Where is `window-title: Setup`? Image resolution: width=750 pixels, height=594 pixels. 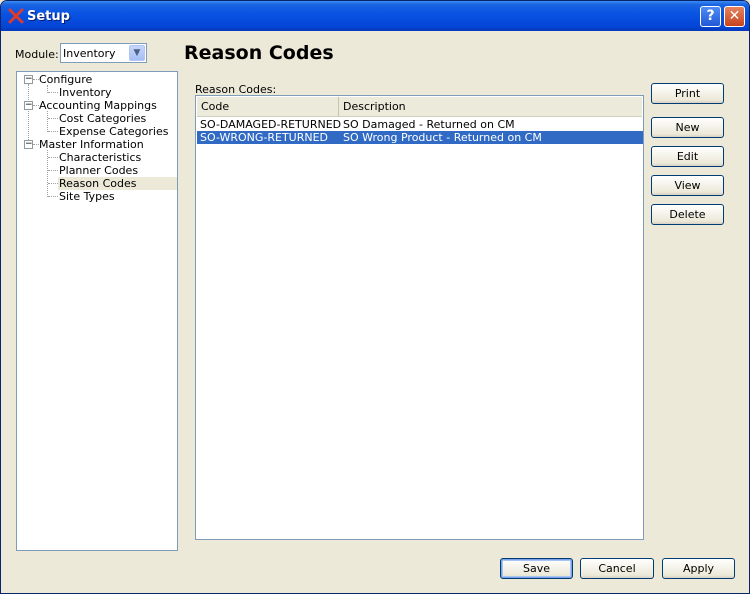 window-title: Setup is located at coordinates (48, 16).